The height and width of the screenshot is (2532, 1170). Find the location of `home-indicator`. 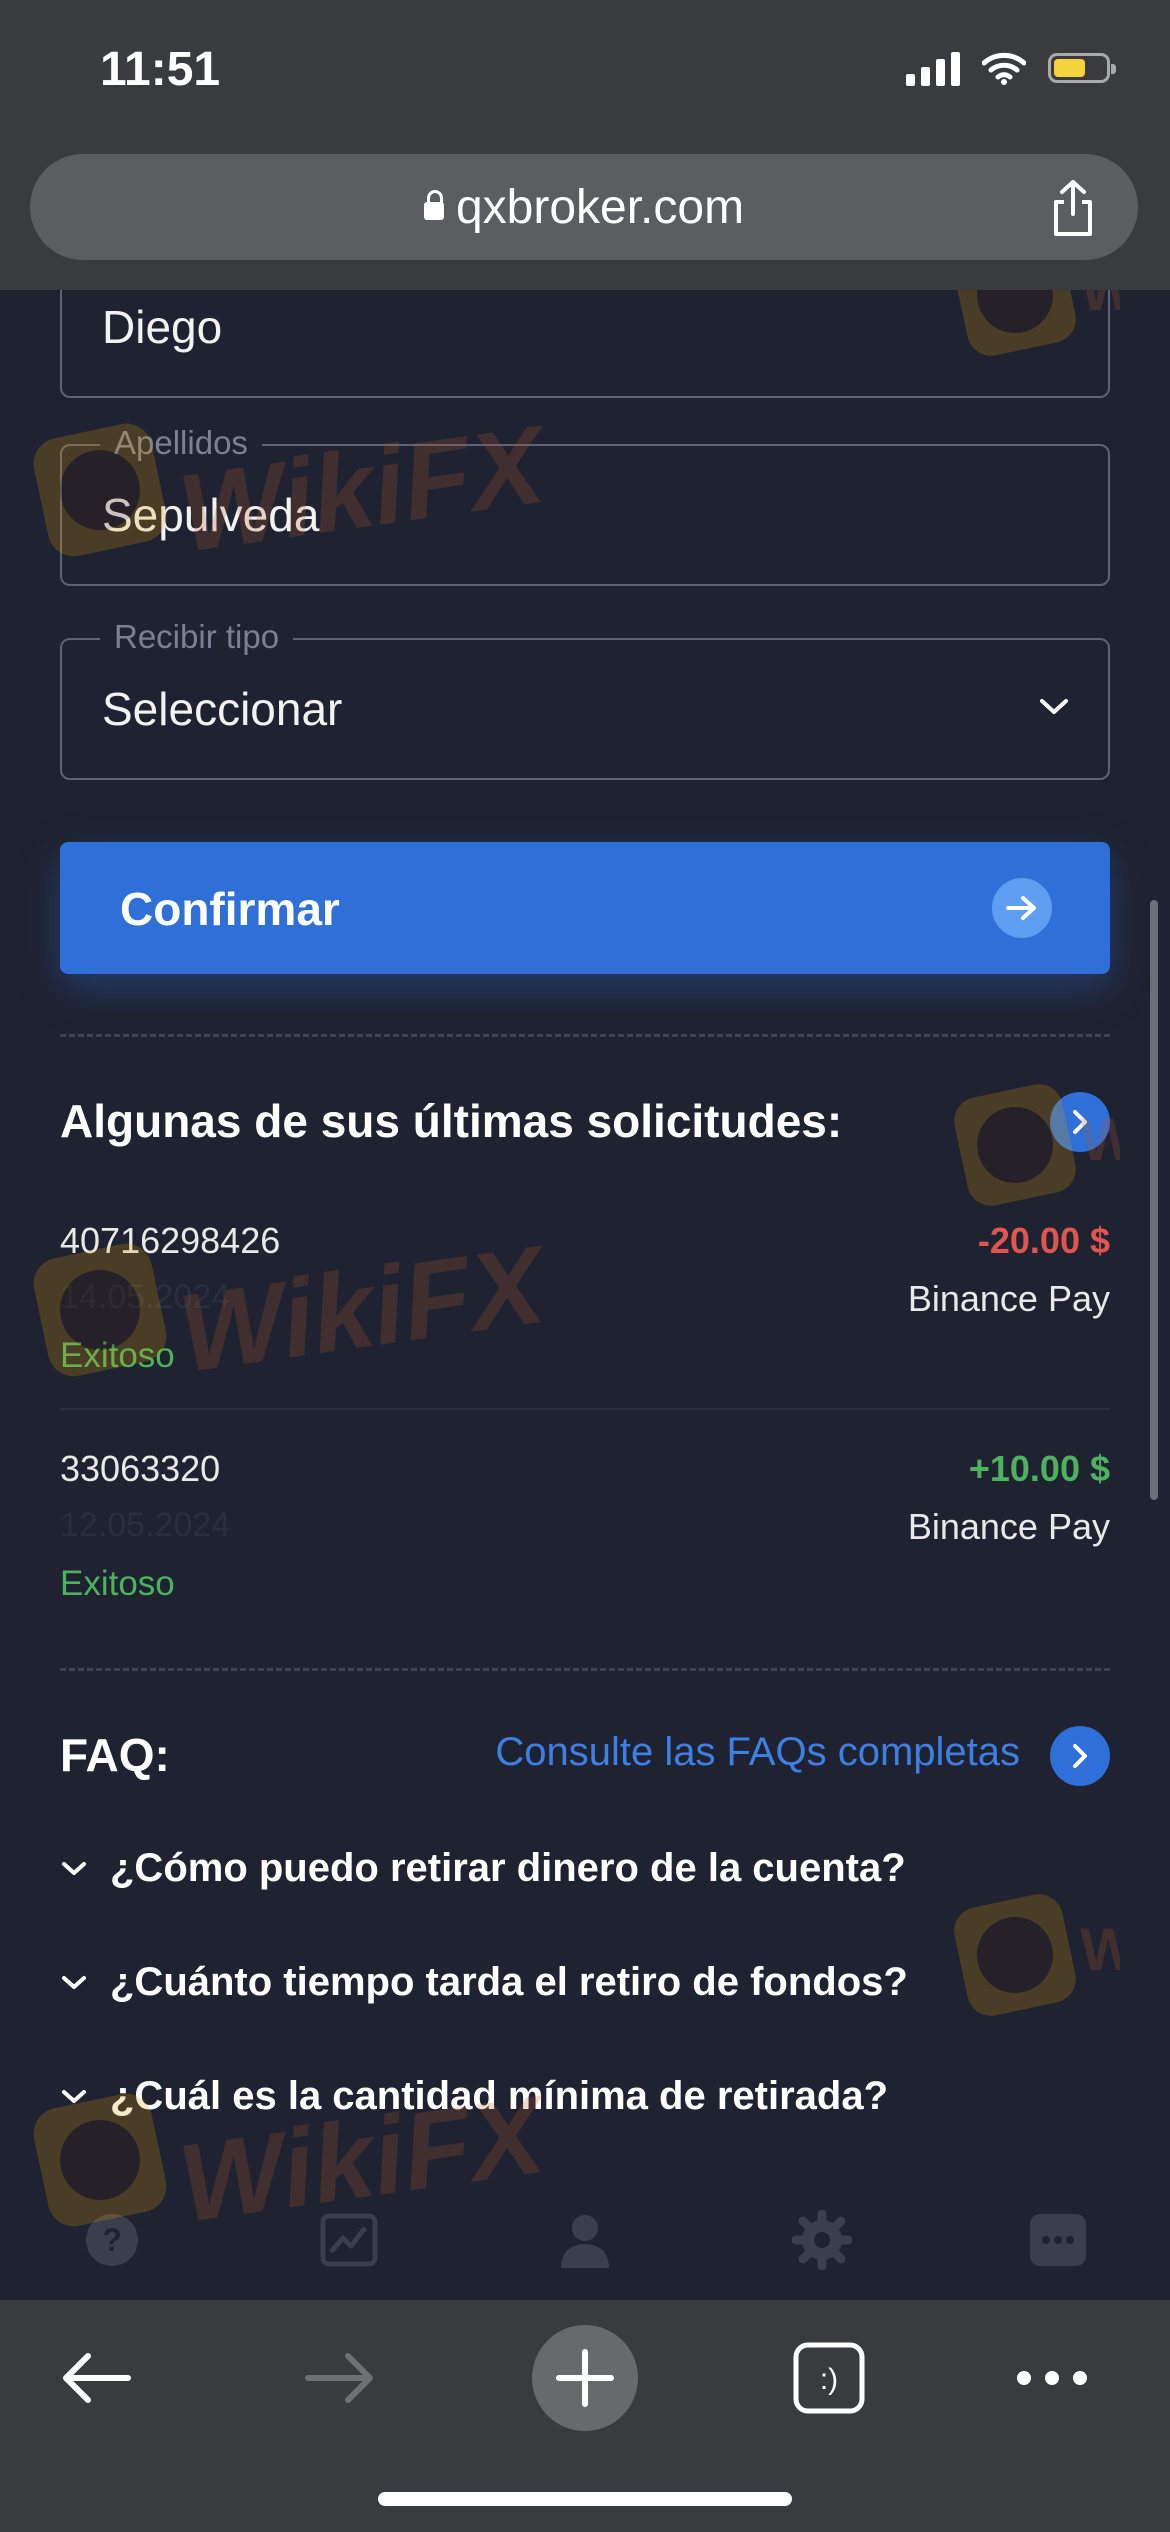

home-indicator is located at coordinates (585, 2499).